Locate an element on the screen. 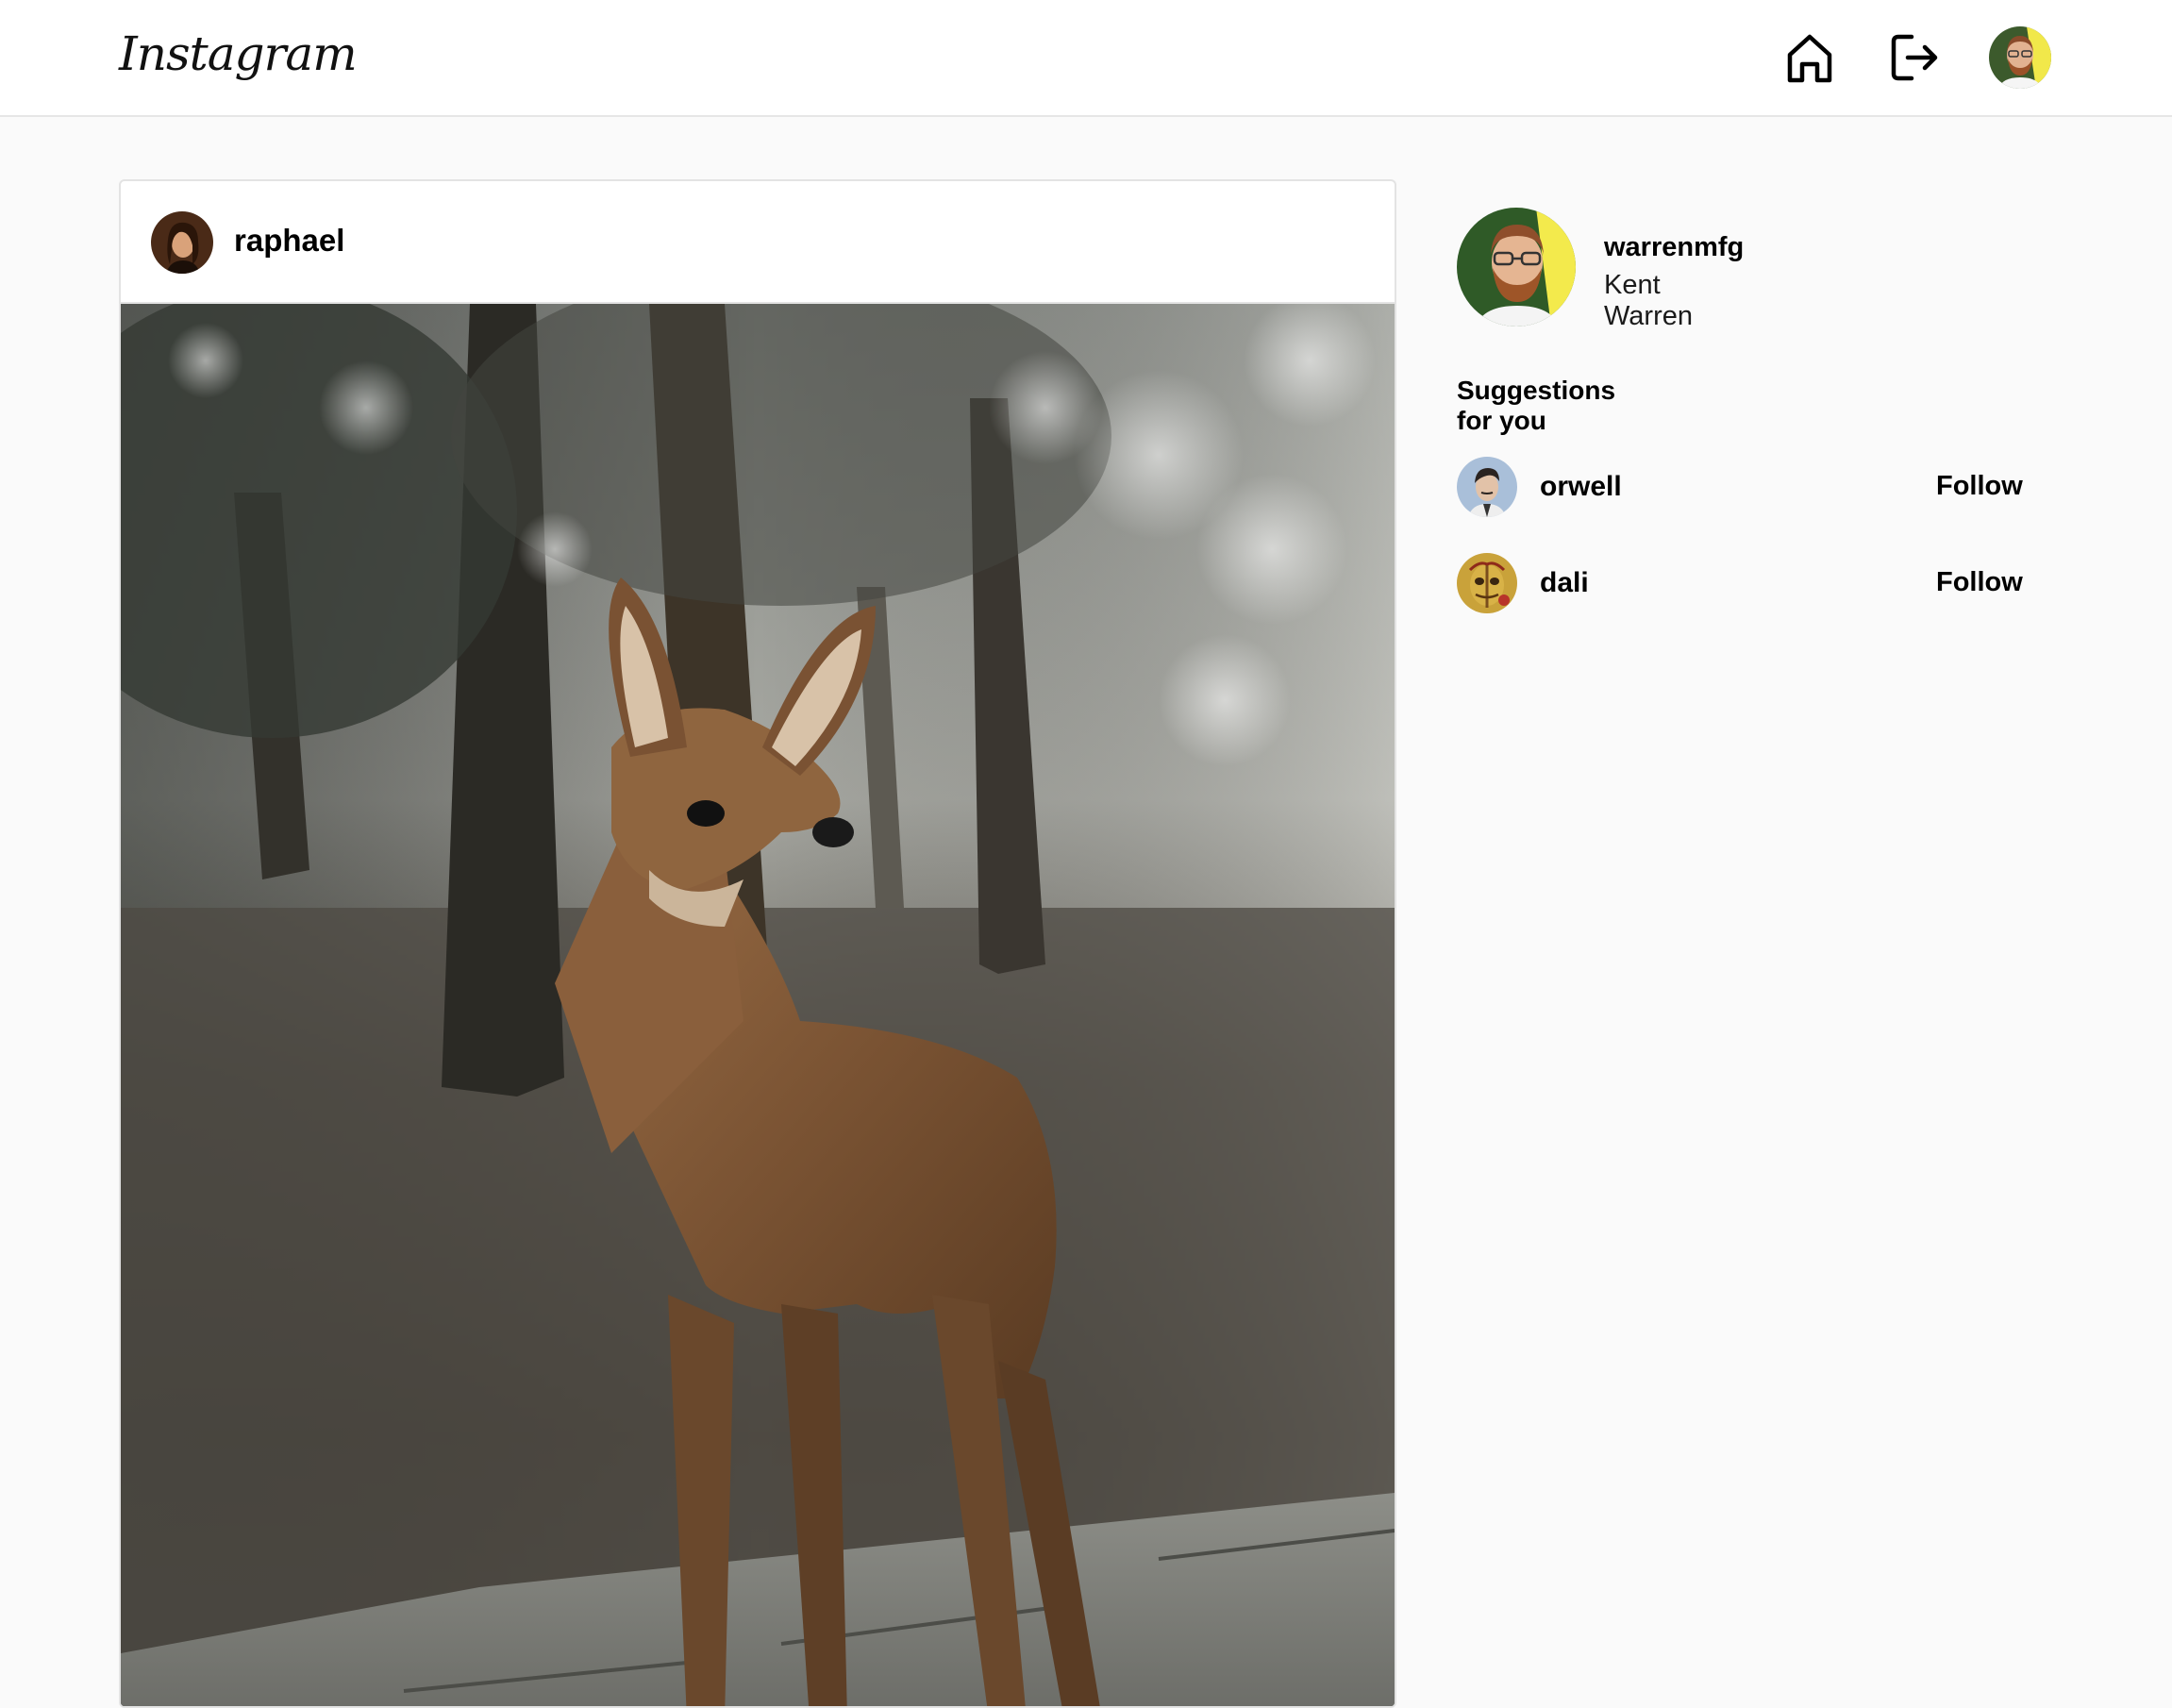  top-navigation-bar: Instagram is located at coordinates (1086, 58).